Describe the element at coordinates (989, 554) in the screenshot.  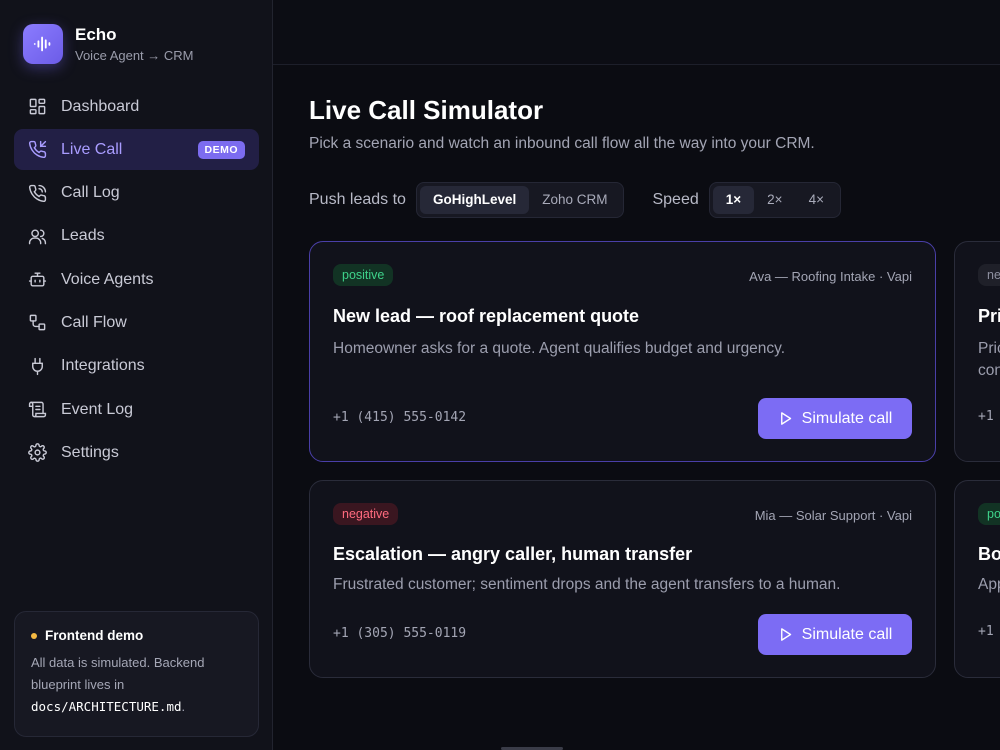
I see `scenario-title: Bo` at that location.